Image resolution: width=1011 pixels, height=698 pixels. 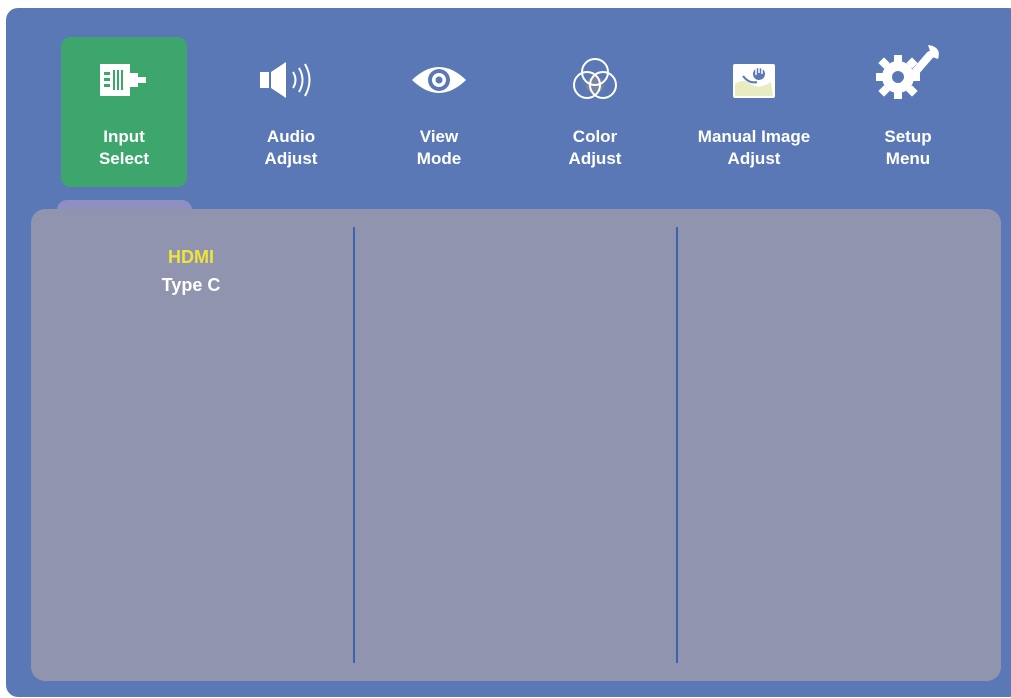 What do you see at coordinates (124, 148) in the screenshot?
I see `tab-label: Input Select` at bounding box center [124, 148].